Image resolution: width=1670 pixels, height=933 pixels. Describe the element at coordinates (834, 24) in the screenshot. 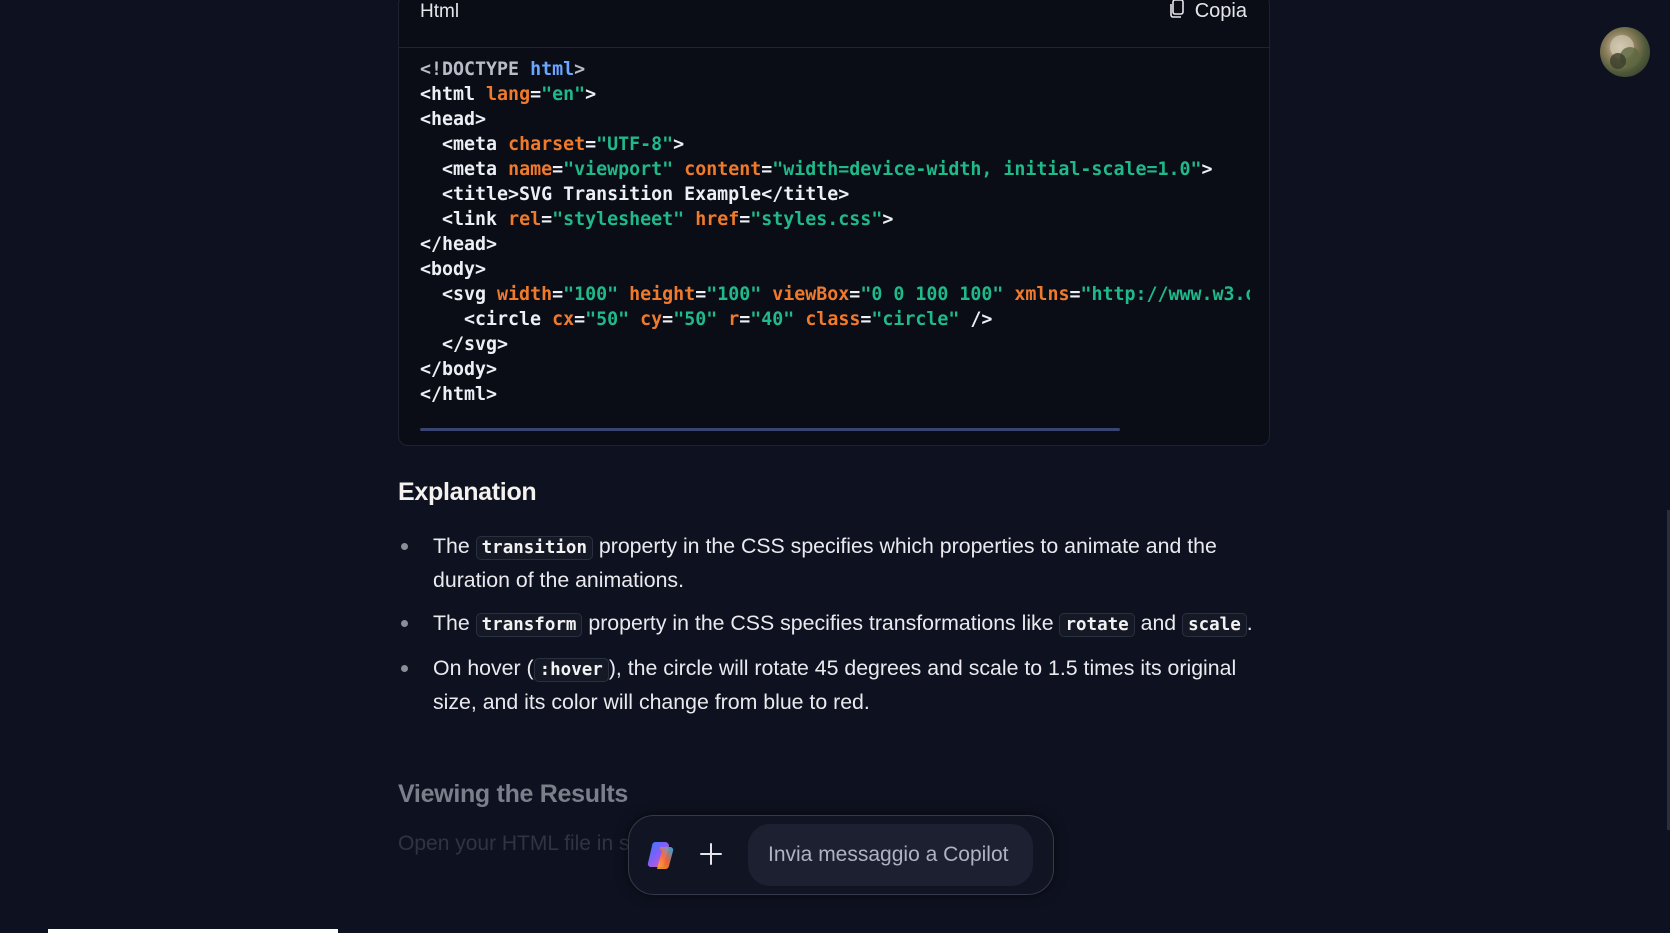

I see `code-block-header: Html Copia` at that location.